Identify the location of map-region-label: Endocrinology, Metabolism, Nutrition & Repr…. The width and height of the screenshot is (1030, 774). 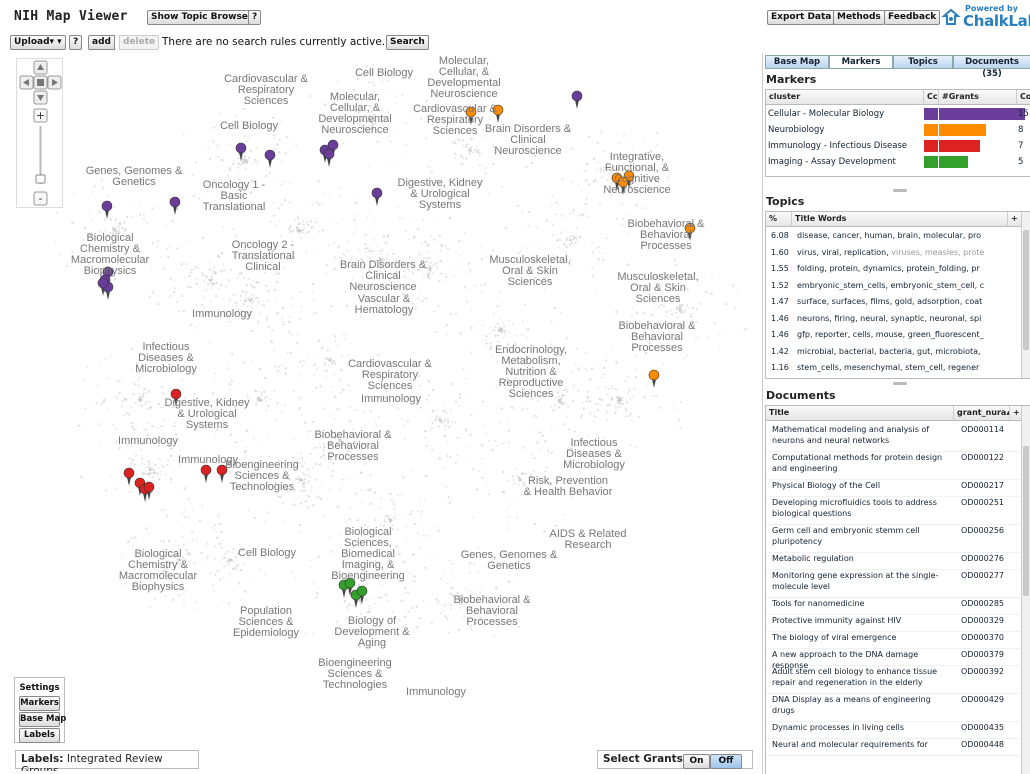
(531, 372).